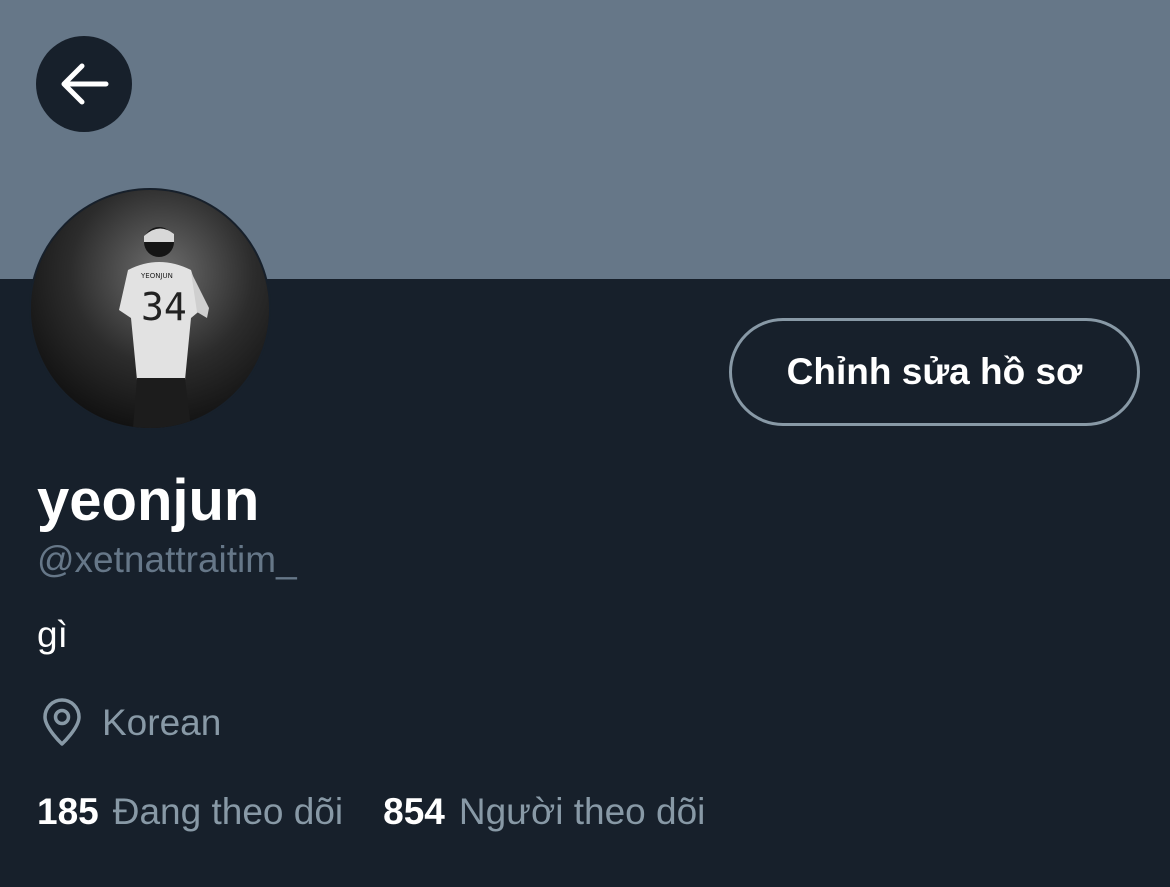 Image resolution: width=1170 pixels, height=887 pixels. What do you see at coordinates (68, 811) in the screenshot?
I see `following-count: 185` at bounding box center [68, 811].